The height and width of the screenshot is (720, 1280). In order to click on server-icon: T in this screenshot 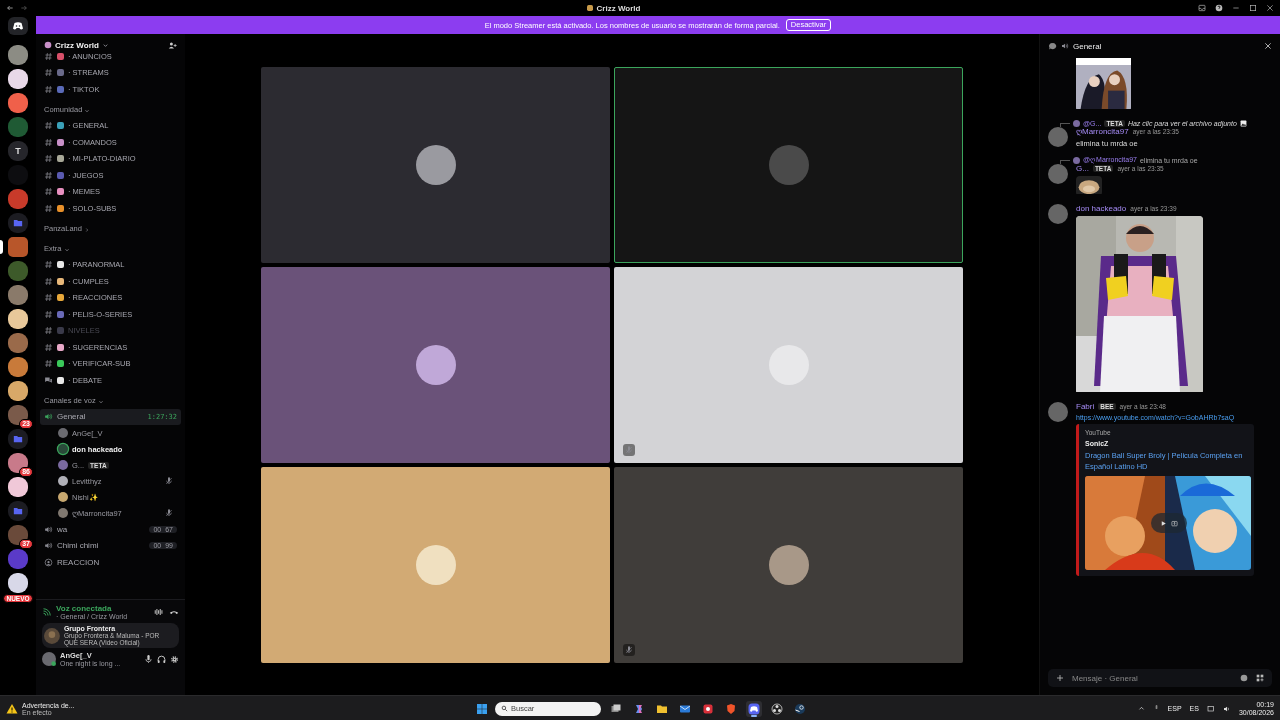, I will do `click(18, 151)`.